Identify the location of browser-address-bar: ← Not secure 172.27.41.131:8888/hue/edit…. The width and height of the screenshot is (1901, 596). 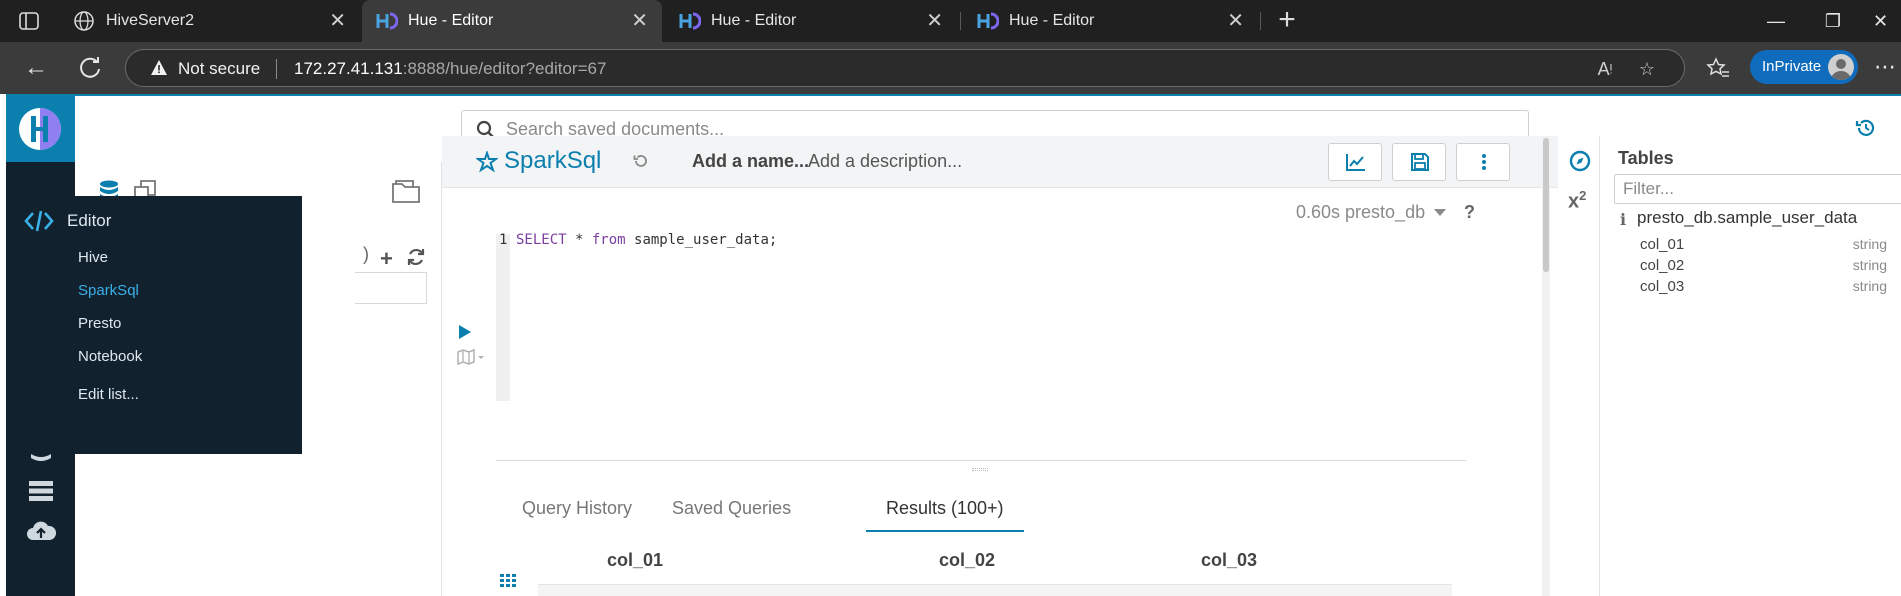
(950, 68).